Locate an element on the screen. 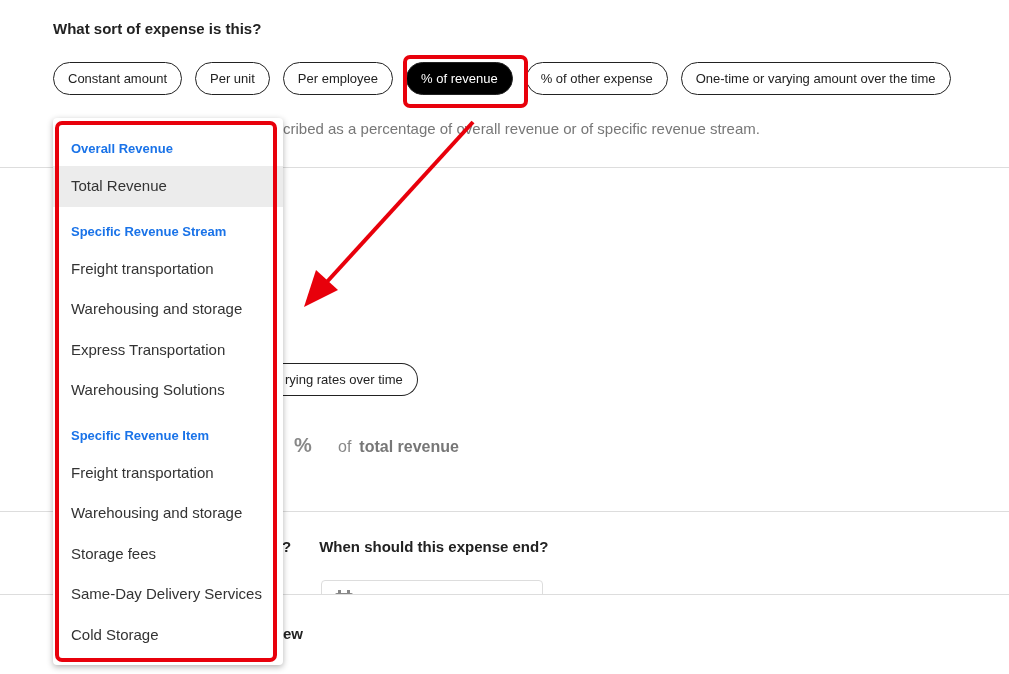 The image size is (1009, 674). option-chip: Constant amount is located at coordinates (117, 78).